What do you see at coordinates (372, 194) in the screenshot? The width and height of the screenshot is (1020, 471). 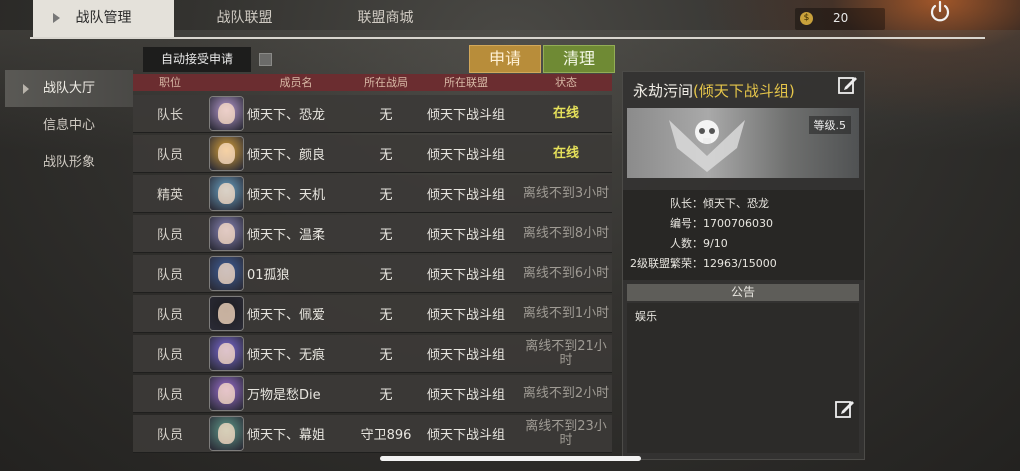 I see `table-row: 精英 倾天下、天机无倾天下战斗组 离线不到3小时` at bounding box center [372, 194].